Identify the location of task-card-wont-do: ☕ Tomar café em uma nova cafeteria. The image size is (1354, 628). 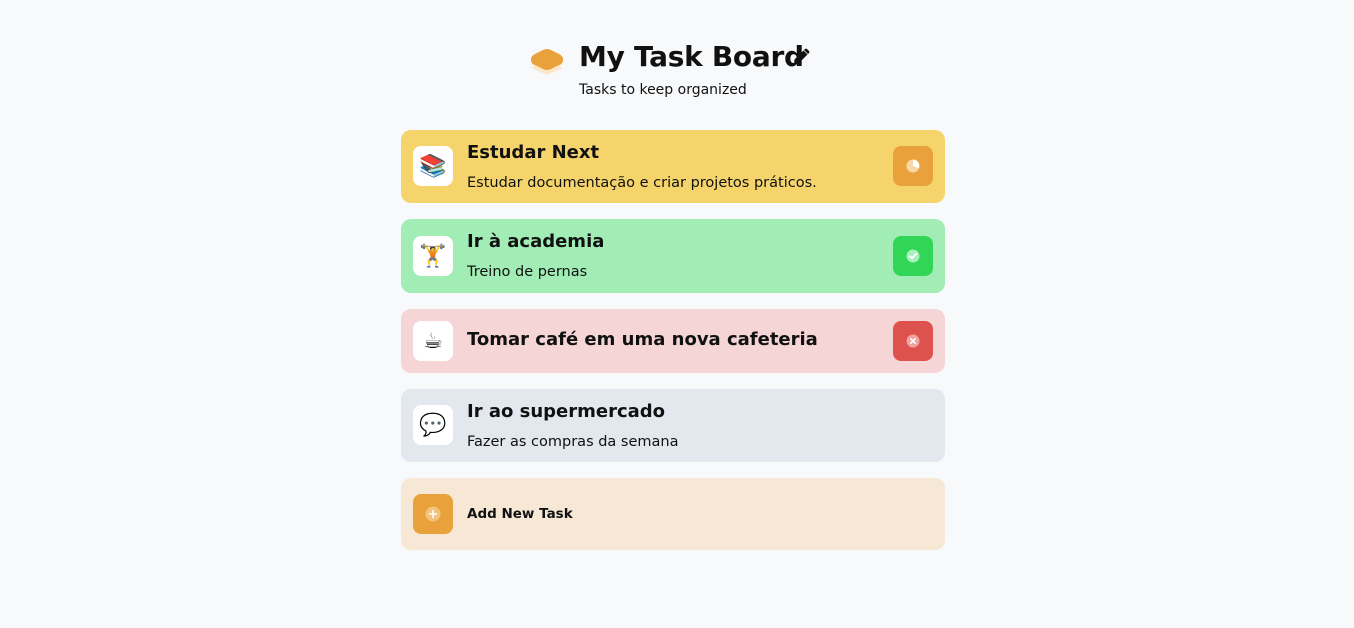
(673, 341).